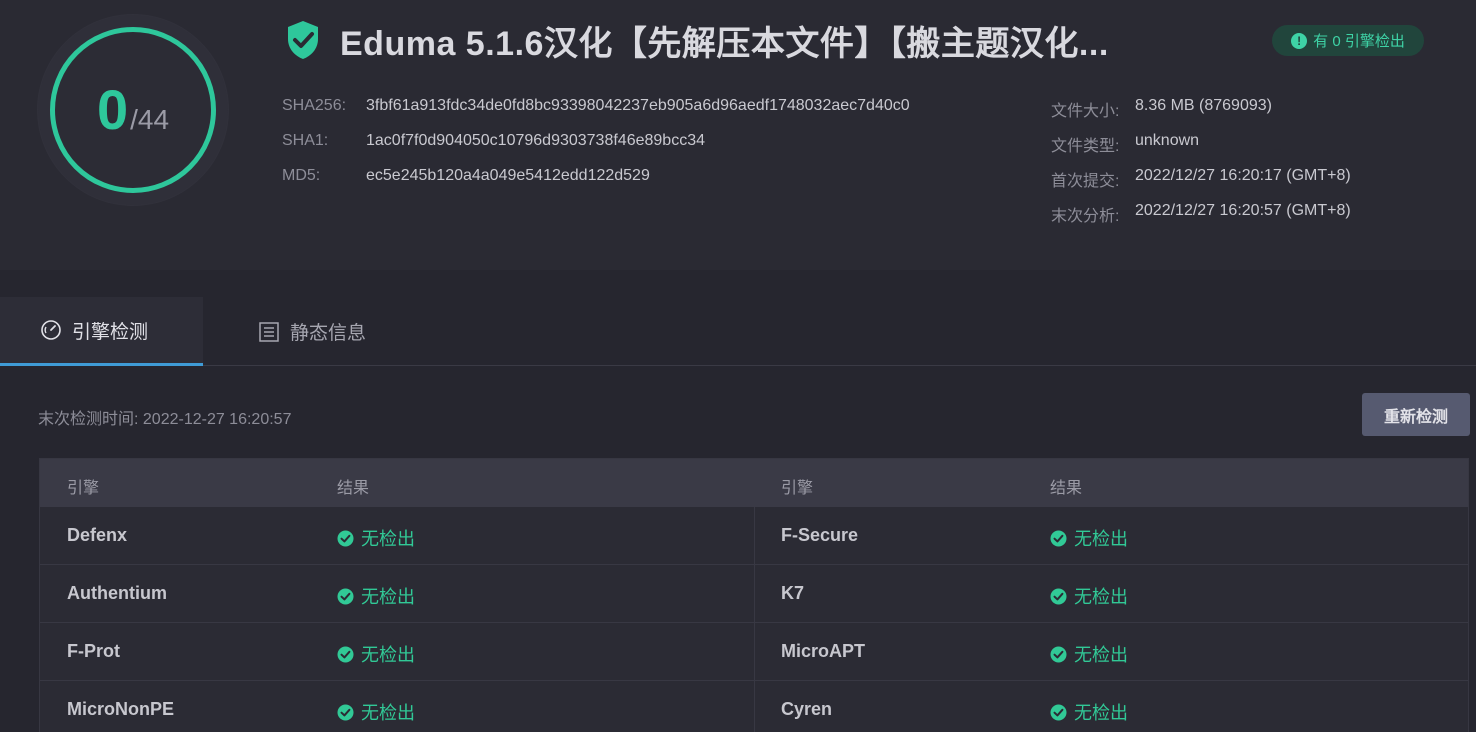 This screenshot has width=1476, height=732. Describe the element at coordinates (820, 535) in the screenshot. I see `engine-name: F-Secure` at that location.